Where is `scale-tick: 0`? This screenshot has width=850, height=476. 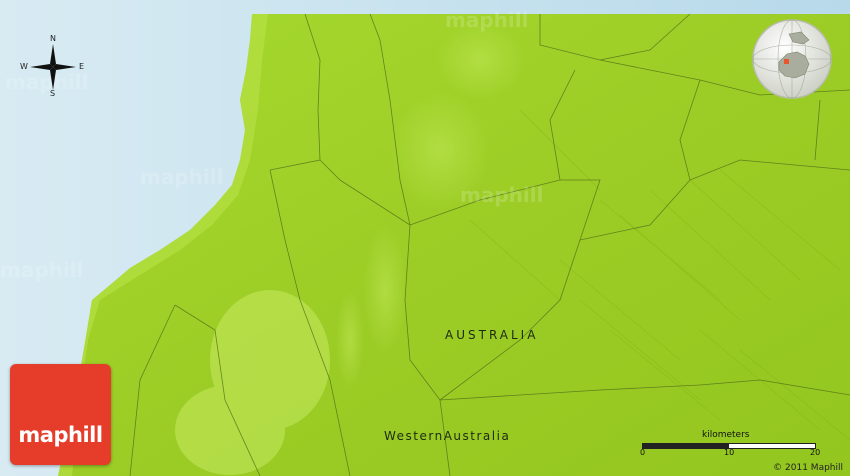 scale-tick: 0 is located at coordinates (643, 452).